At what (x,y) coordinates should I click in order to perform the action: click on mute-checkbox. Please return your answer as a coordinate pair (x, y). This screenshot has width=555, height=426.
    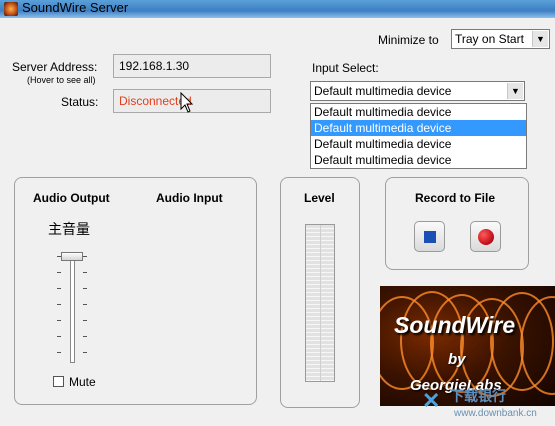
    Looking at the image, I should click on (58, 381).